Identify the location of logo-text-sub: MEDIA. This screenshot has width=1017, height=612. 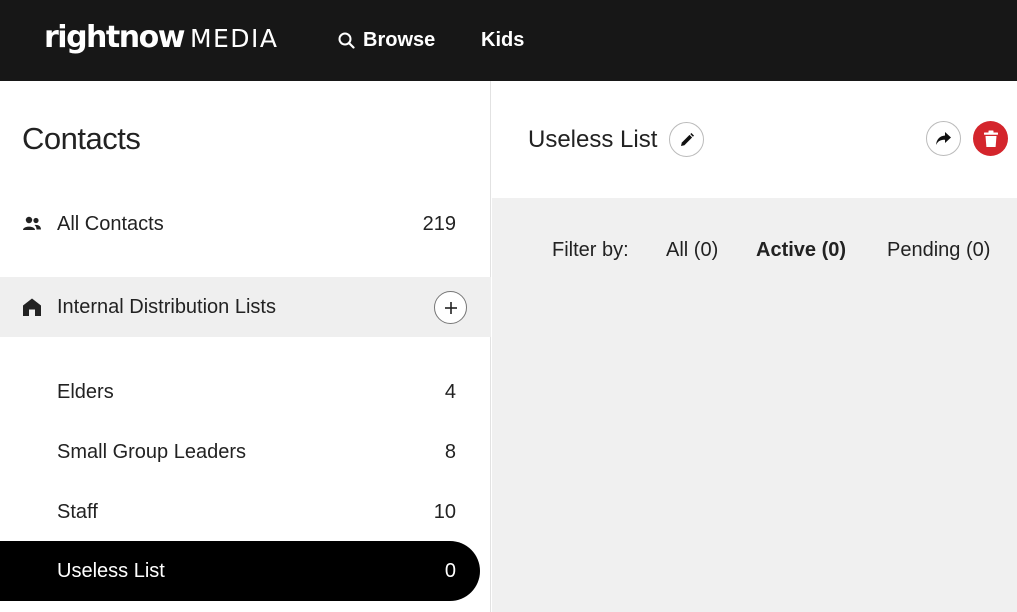
(234, 38).